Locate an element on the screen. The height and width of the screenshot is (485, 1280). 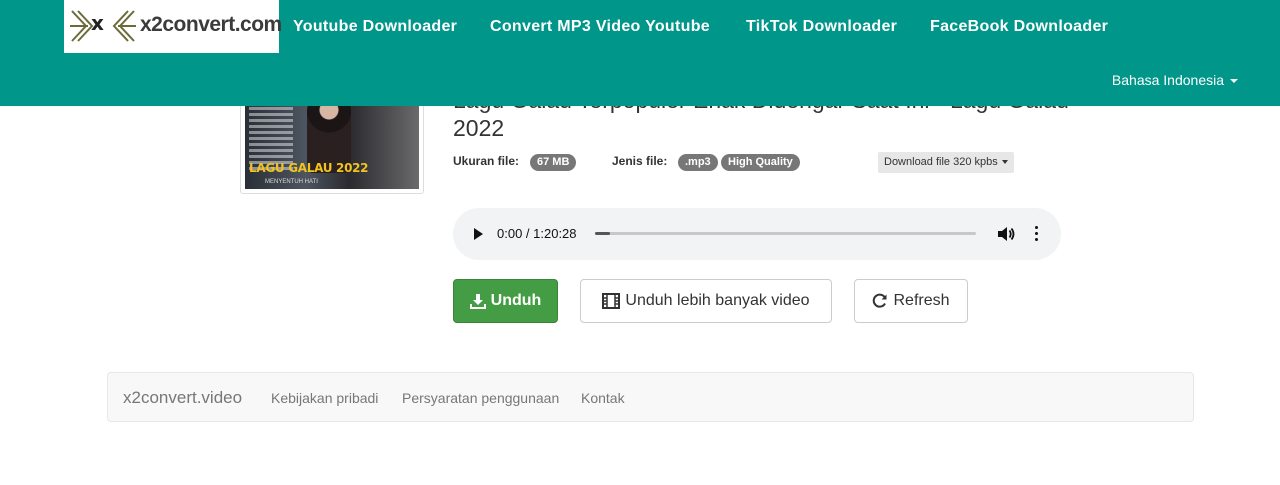
film-icon is located at coordinates (611, 301).